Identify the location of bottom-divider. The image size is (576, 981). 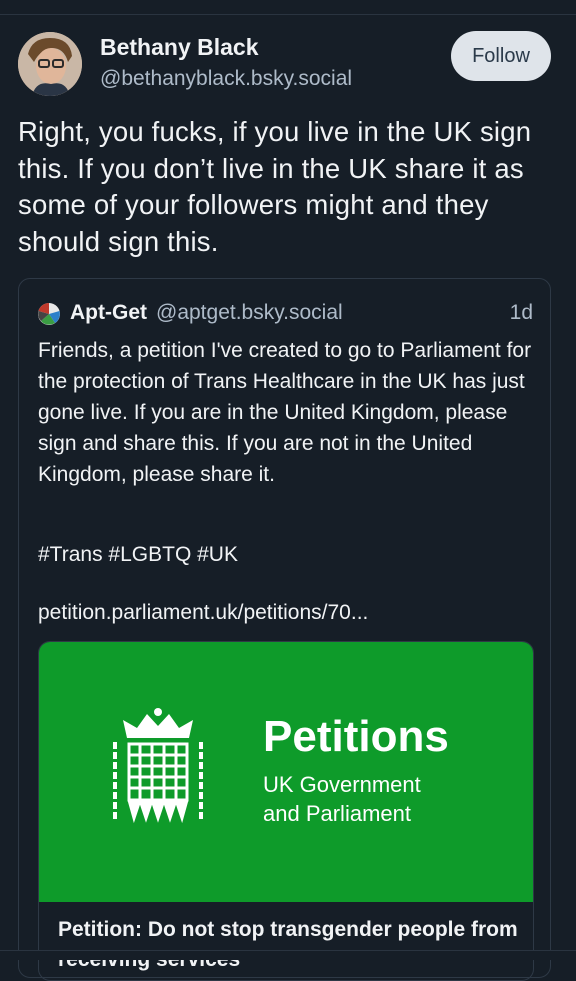
(288, 955).